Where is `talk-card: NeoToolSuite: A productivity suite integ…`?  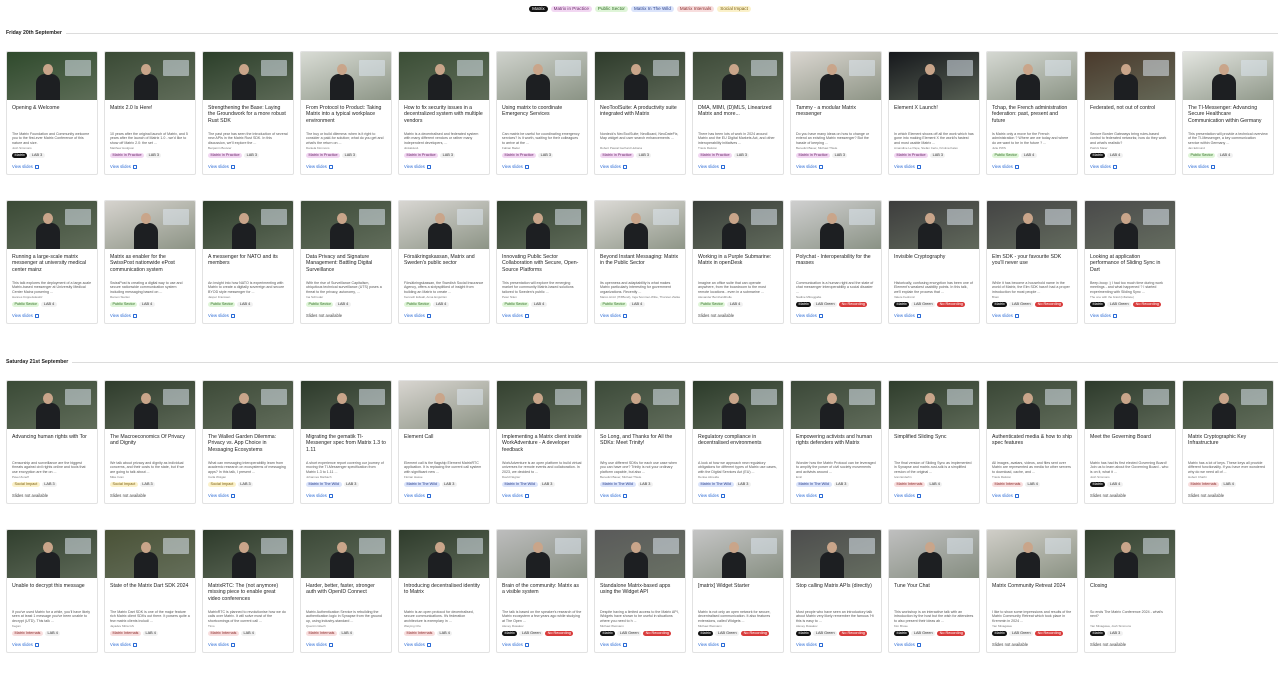
talk-card: NeoToolSuite: A productivity suite integ… is located at coordinates (640, 113).